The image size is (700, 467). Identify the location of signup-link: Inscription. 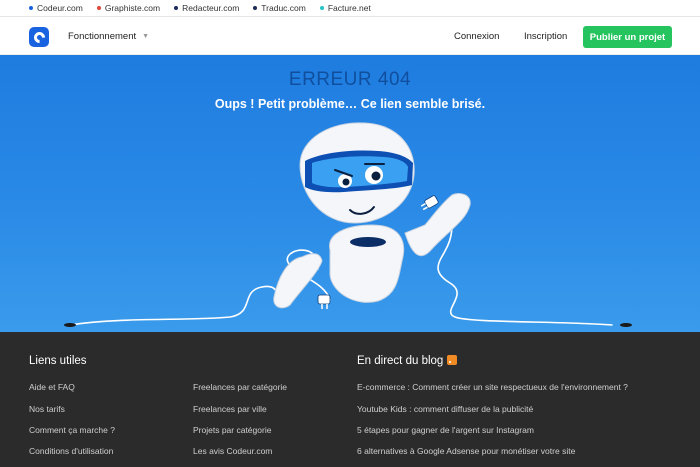
(545, 36).